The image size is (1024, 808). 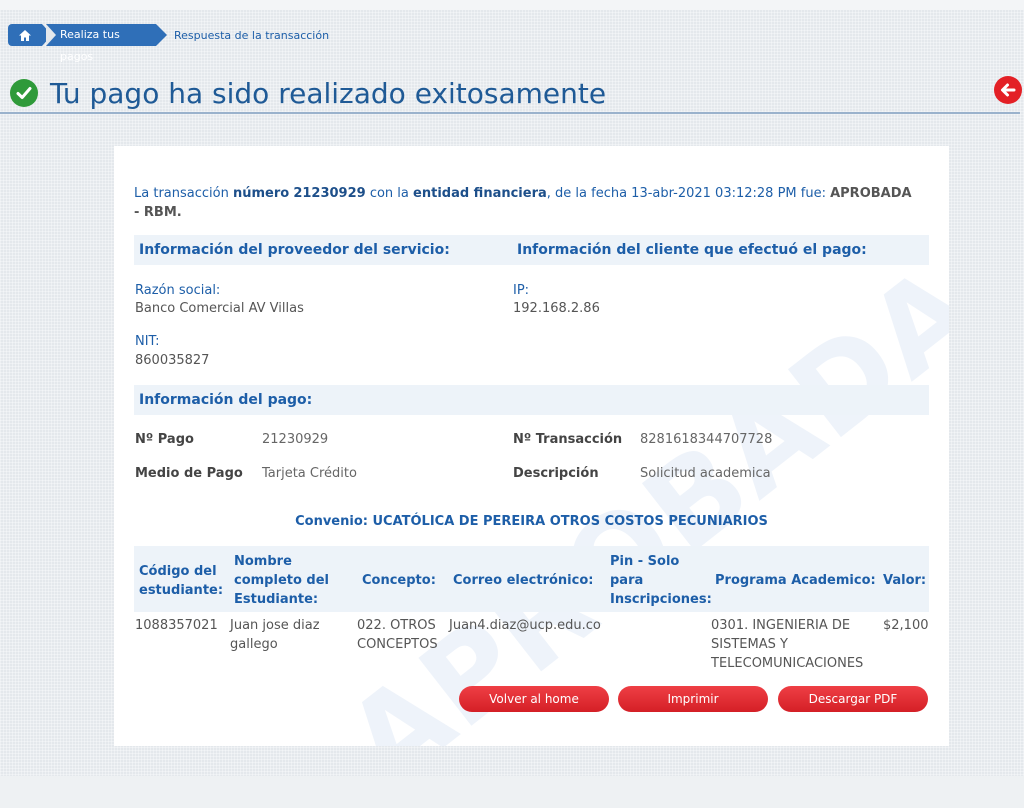 I want to click on transaccion-label: Nº Transacción, so click(x=568, y=439).